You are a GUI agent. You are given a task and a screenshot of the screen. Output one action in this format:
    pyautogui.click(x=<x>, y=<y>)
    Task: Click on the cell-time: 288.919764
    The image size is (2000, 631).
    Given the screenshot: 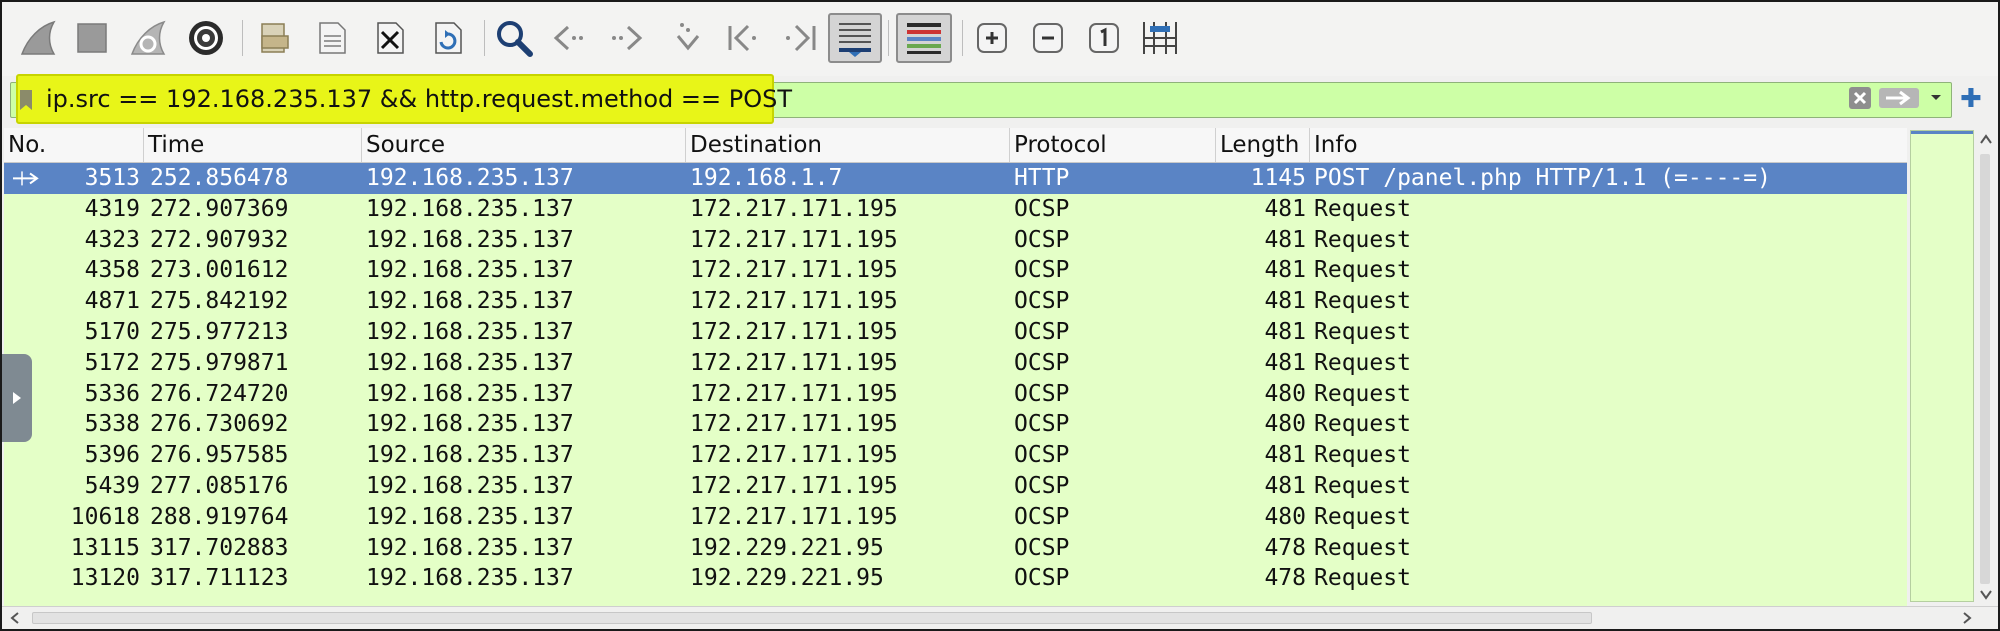 What is the action you would take?
    pyautogui.click(x=219, y=516)
    